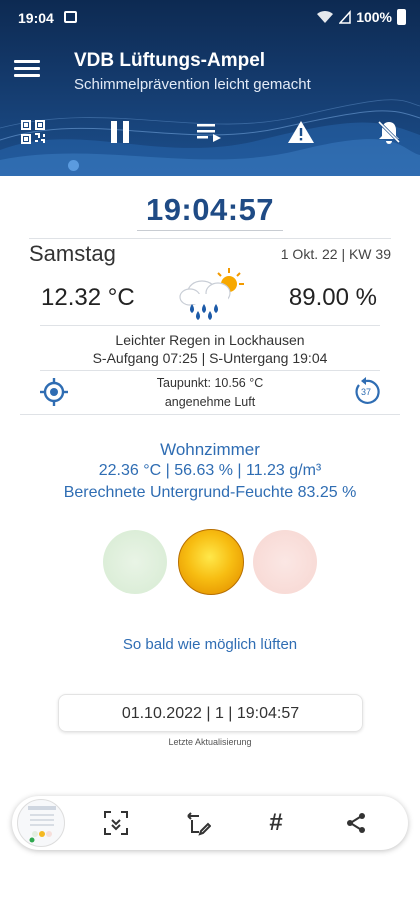 This screenshot has height=900, width=420. What do you see at coordinates (210, 358) in the screenshot?
I see `sunrise-sunset: S-Aufgang 07:25 | S-Untergang 19:04` at bounding box center [210, 358].